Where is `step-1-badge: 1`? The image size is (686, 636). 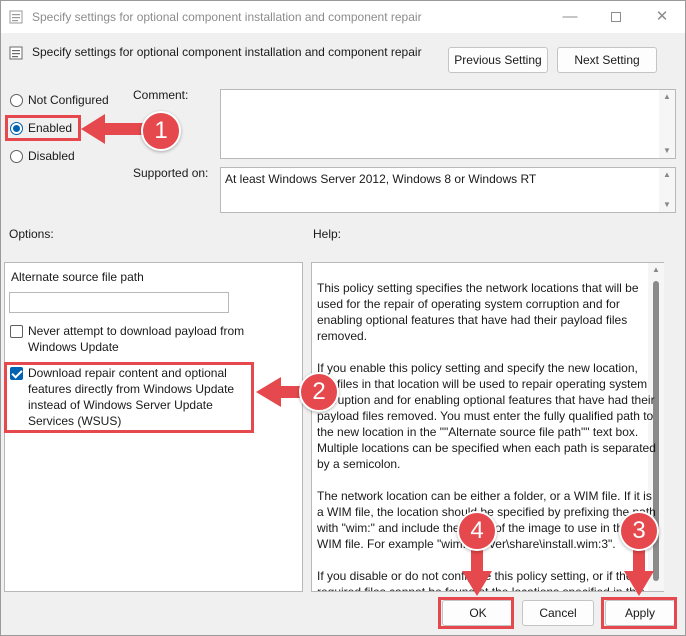 step-1-badge: 1 is located at coordinates (161, 131).